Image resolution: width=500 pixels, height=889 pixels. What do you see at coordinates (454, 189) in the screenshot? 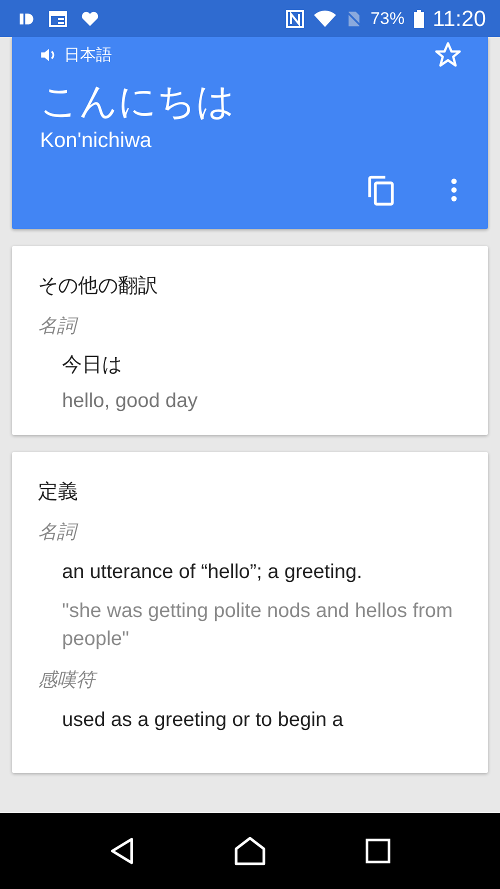
I see `more-options-icon` at bounding box center [454, 189].